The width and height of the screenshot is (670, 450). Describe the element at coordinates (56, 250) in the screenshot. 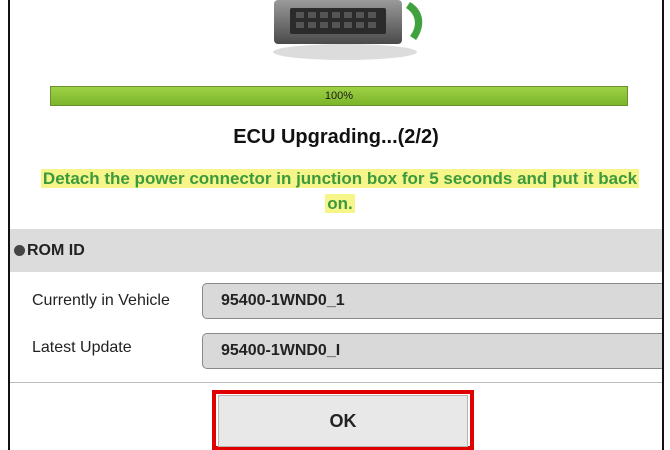

I see `rom-id-heading: ROM ID` at that location.